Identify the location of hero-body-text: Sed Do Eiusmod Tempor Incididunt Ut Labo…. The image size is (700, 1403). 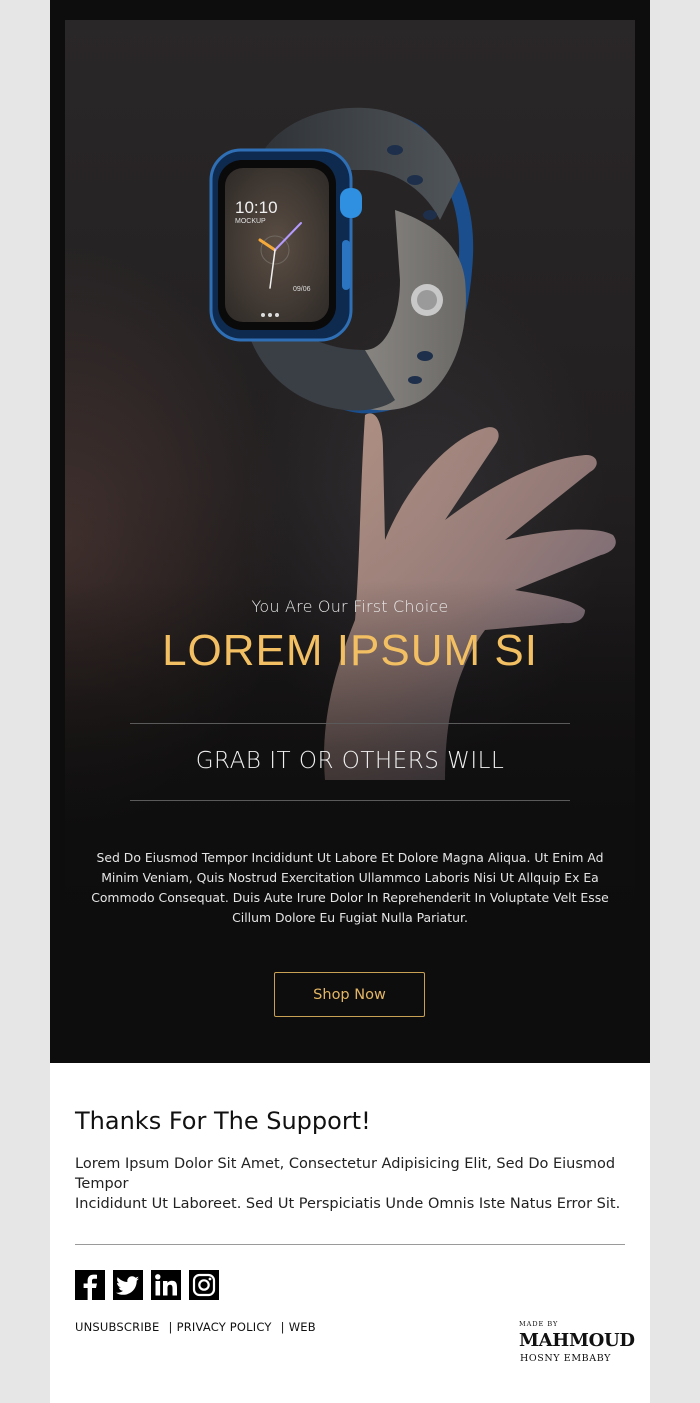
(350, 887).